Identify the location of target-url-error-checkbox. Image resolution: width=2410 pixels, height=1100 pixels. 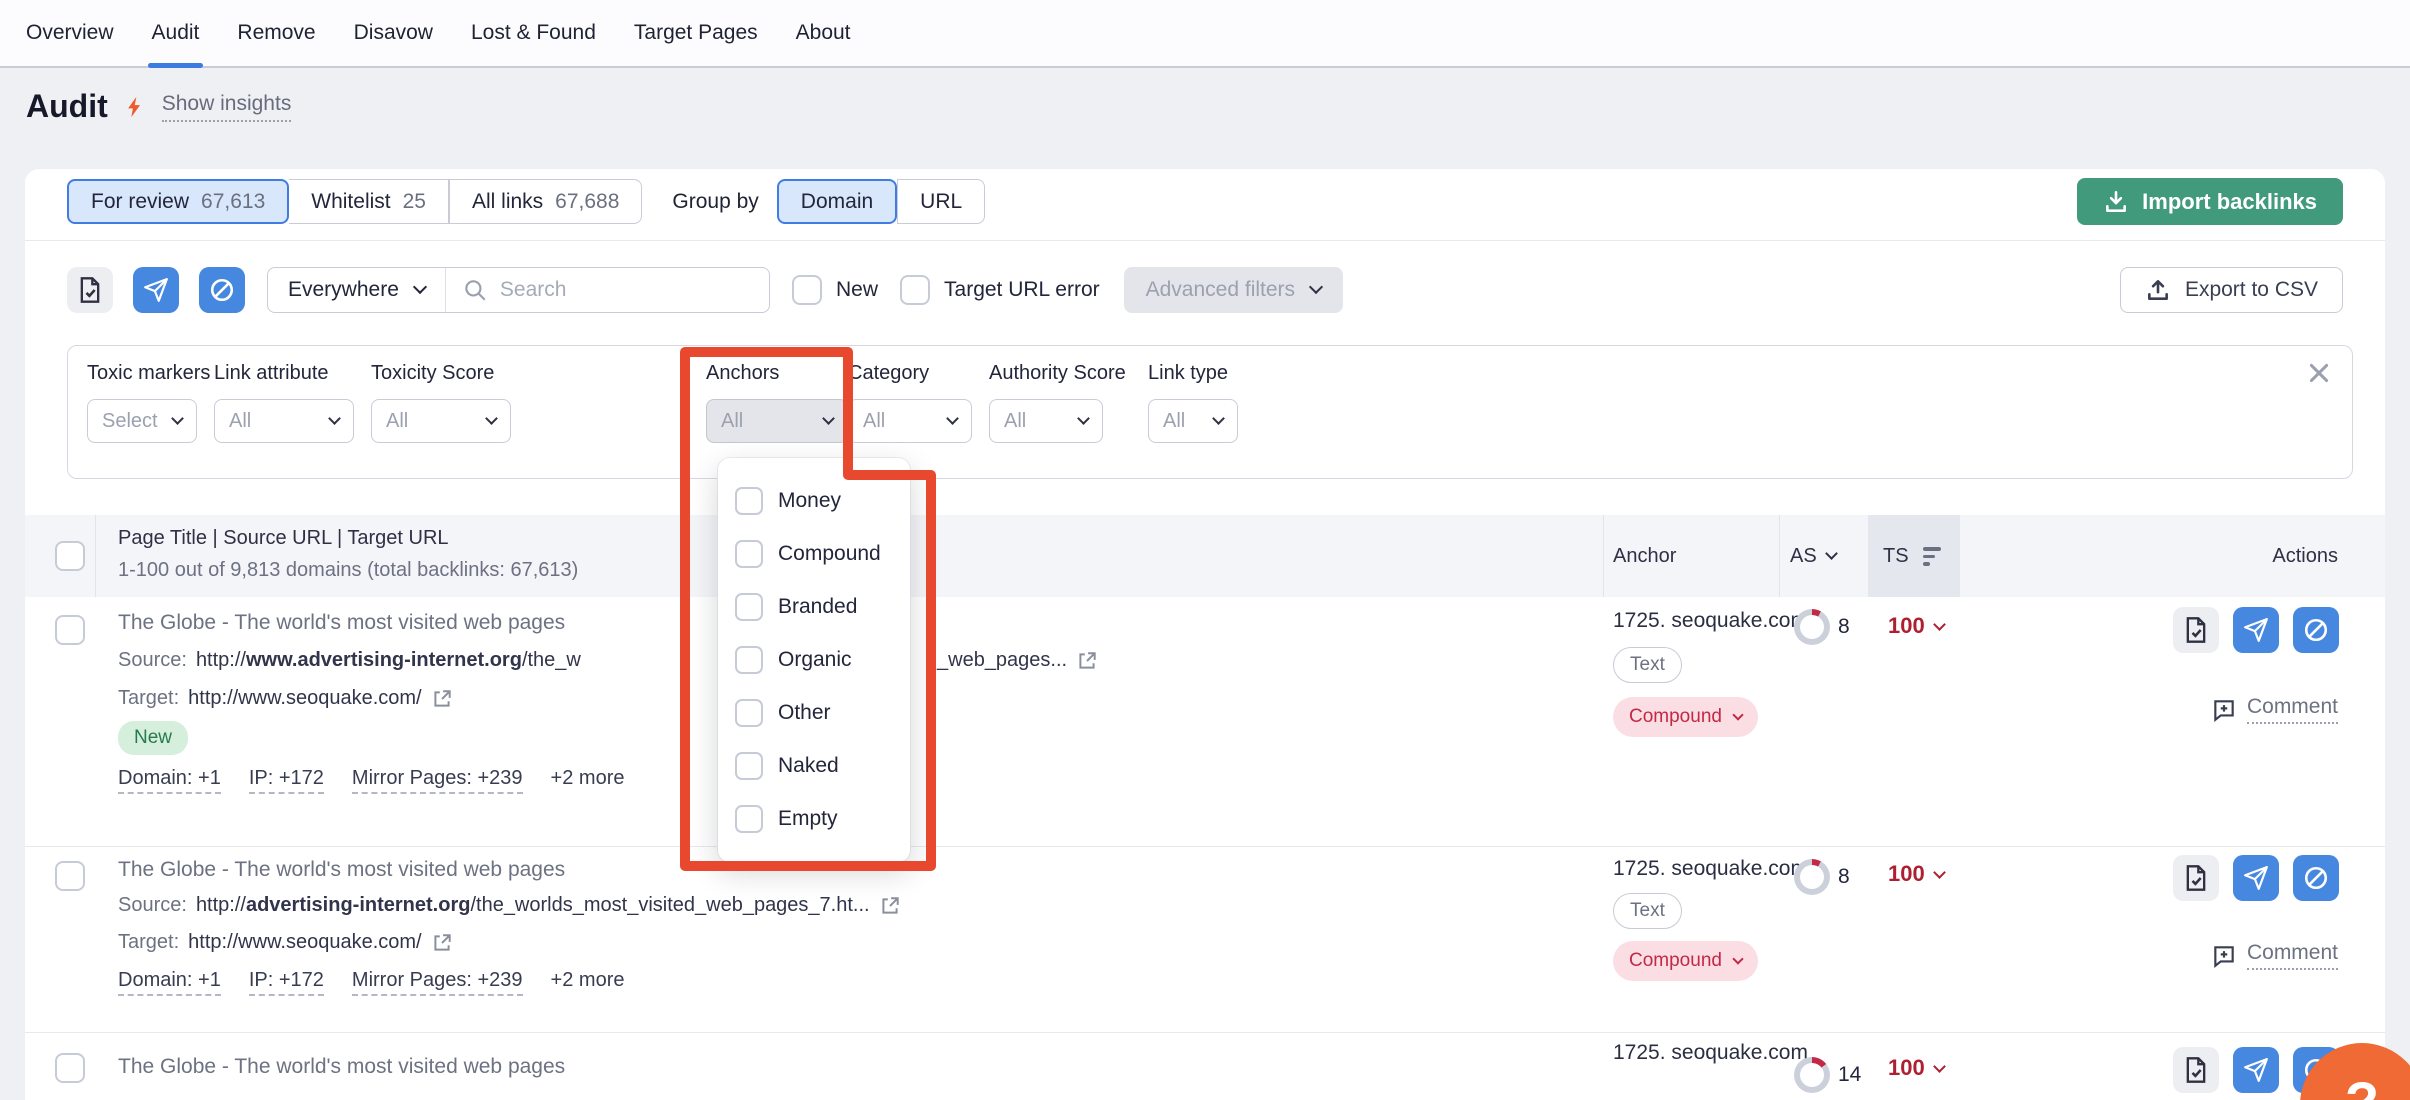
(915, 290).